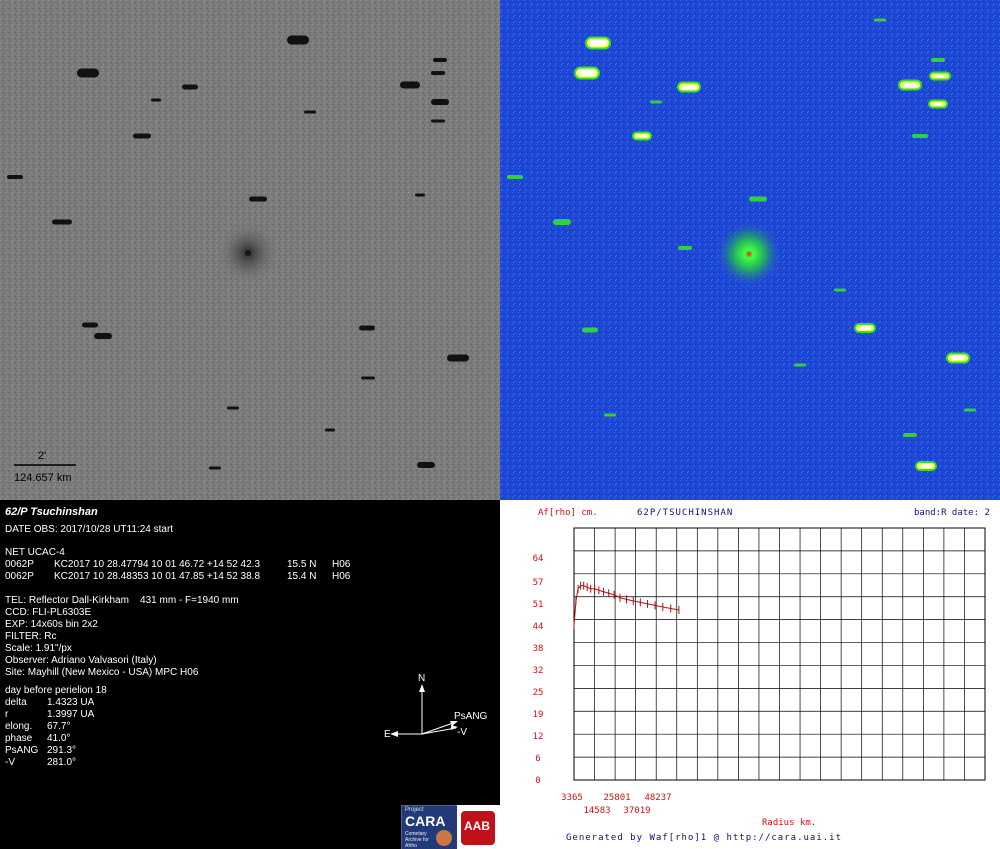 The image size is (1000, 849). I want to click on compass-psang: PsANG, so click(471, 716).